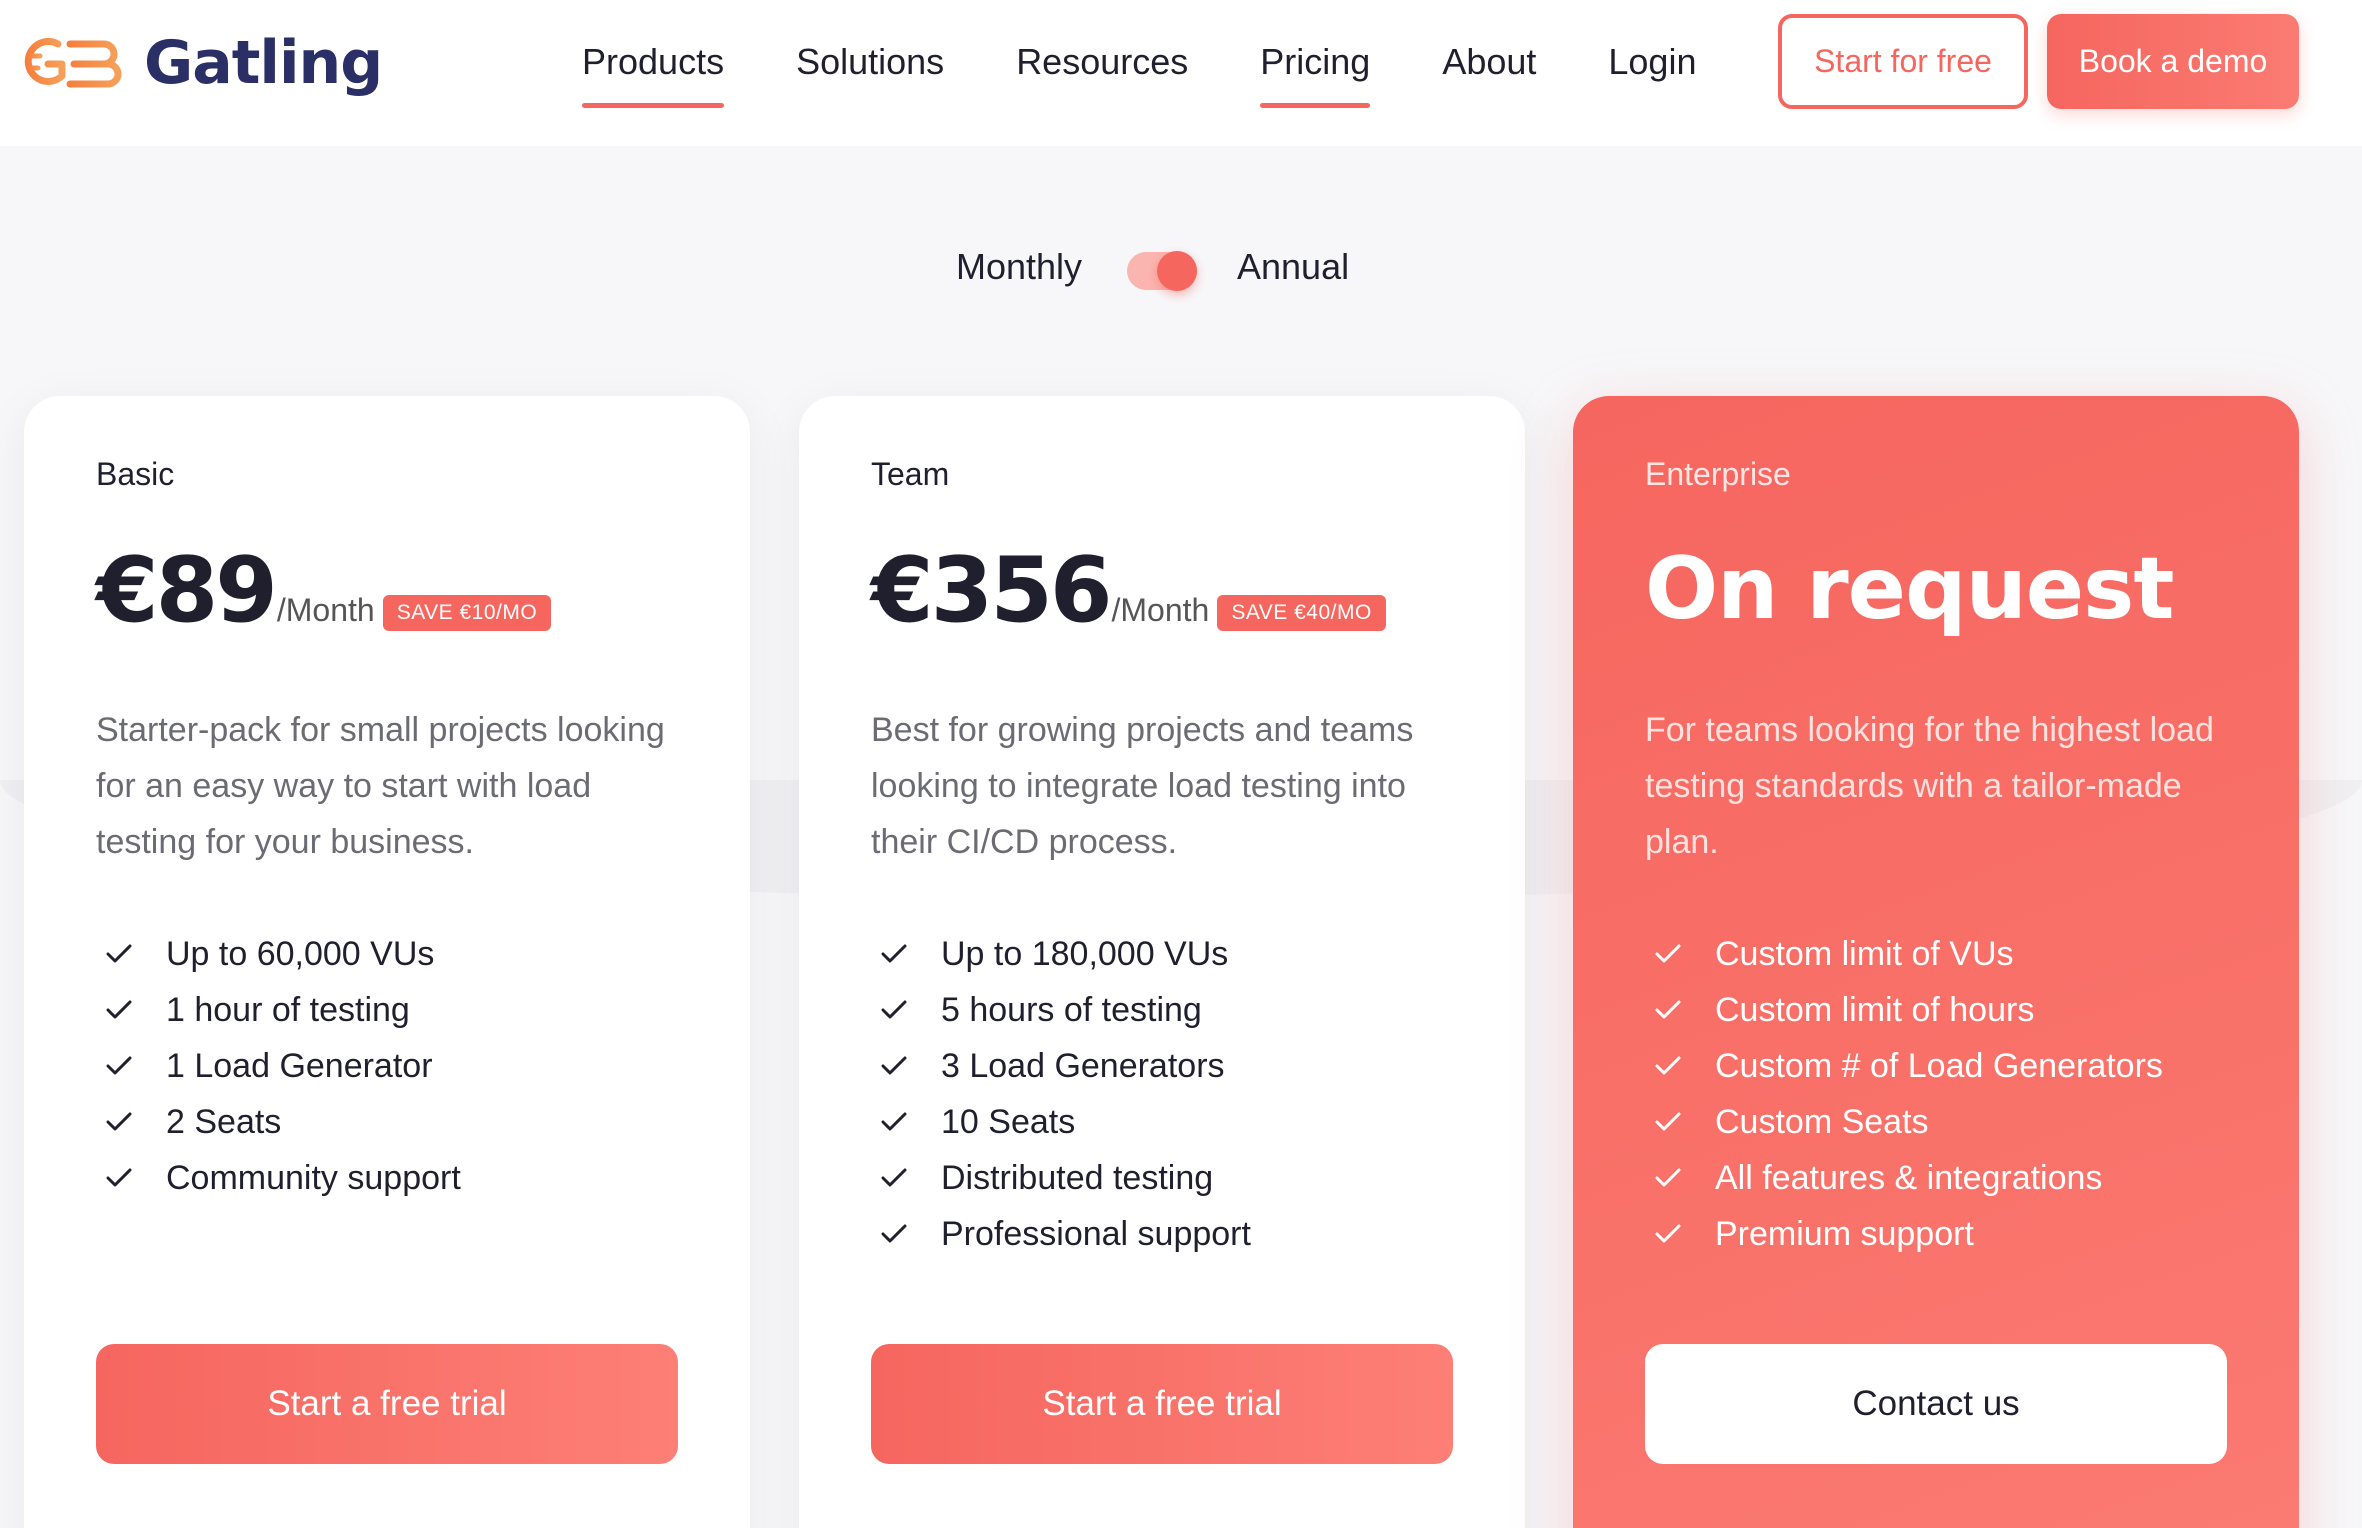  Describe the element at coordinates (1939, 1065) in the screenshot. I see `feature-label: Custom # of Load Generators` at that location.